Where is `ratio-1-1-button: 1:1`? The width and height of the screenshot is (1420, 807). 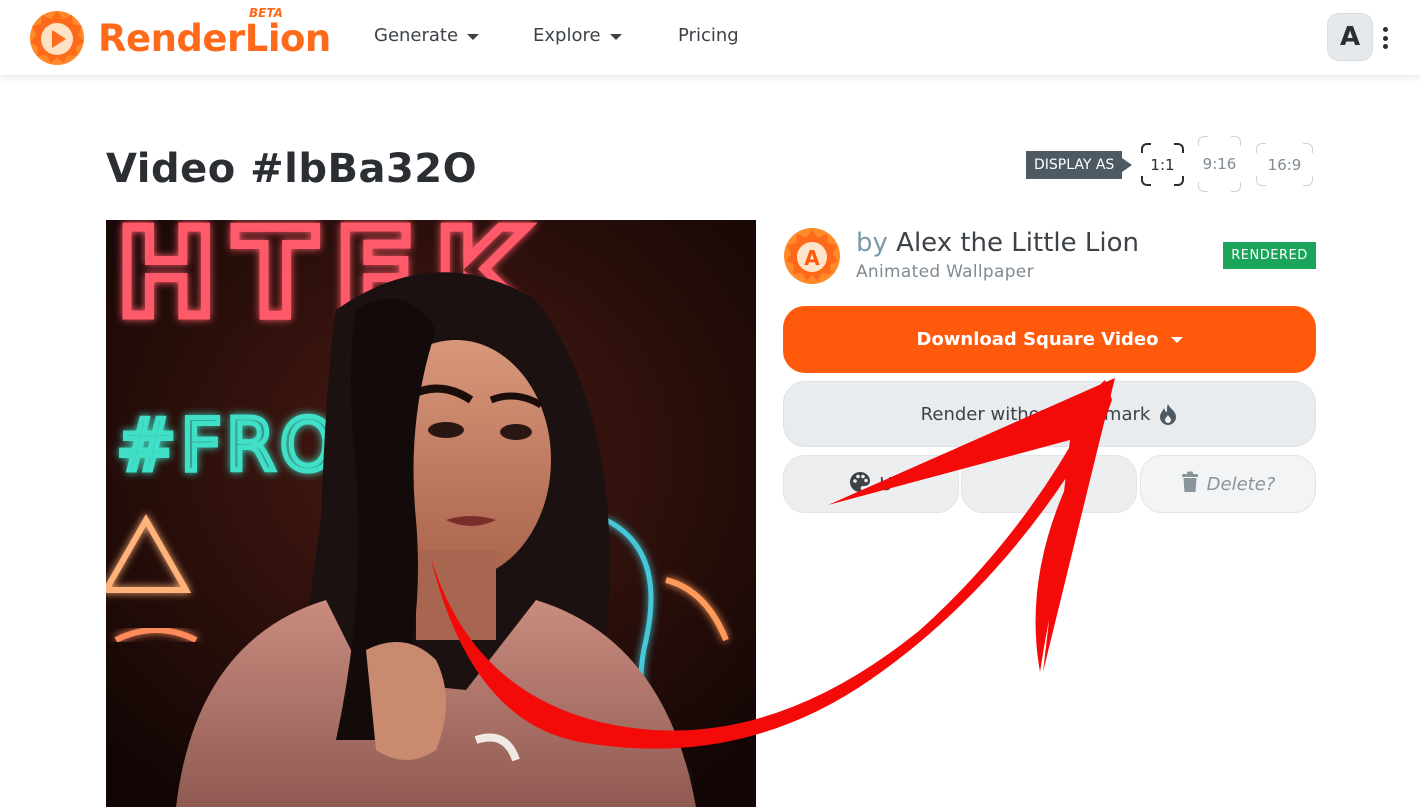
ratio-1-1-button: 1:1 is located at coordinates (1162, 164).